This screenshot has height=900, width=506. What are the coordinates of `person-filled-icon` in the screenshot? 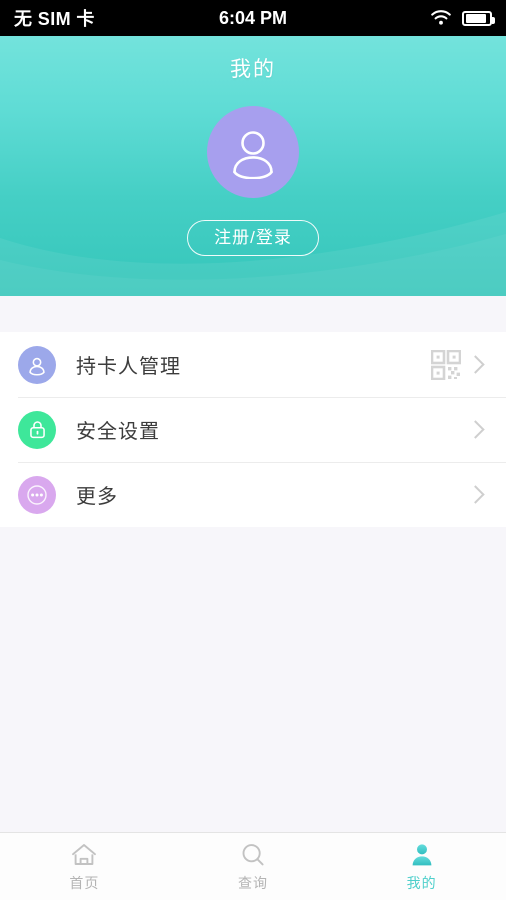 It's located at (422, 854).